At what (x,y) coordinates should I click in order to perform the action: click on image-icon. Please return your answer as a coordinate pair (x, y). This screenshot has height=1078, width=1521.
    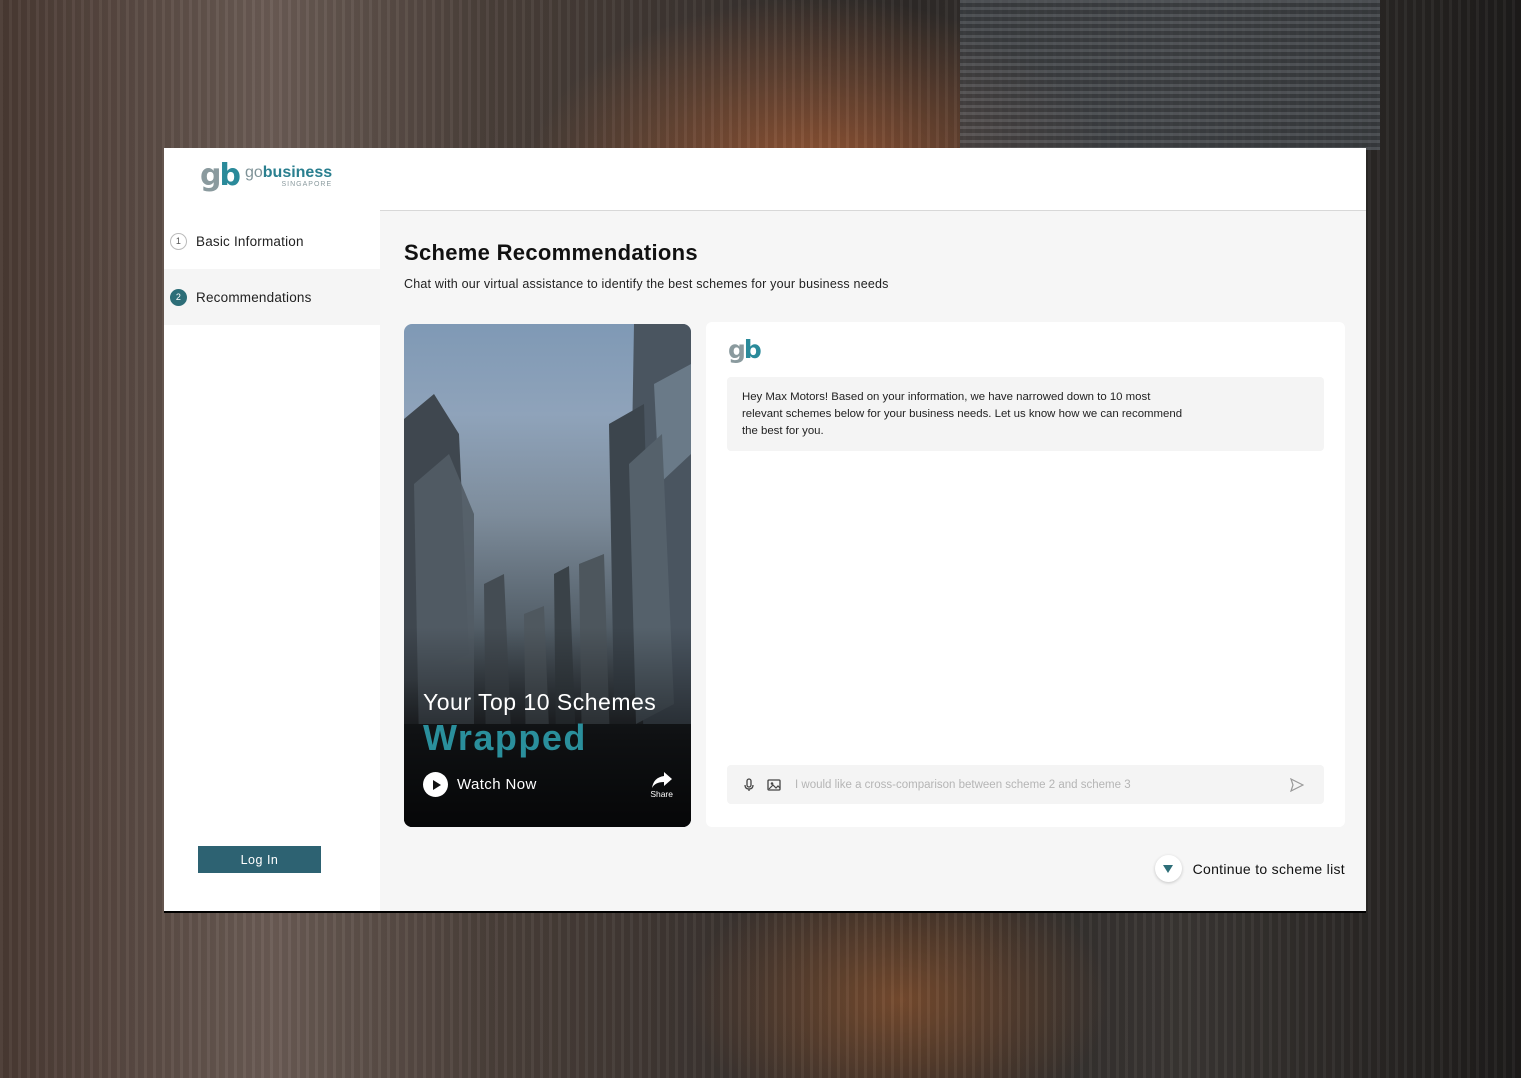
    Looking at the image, I should click on (774, 785).